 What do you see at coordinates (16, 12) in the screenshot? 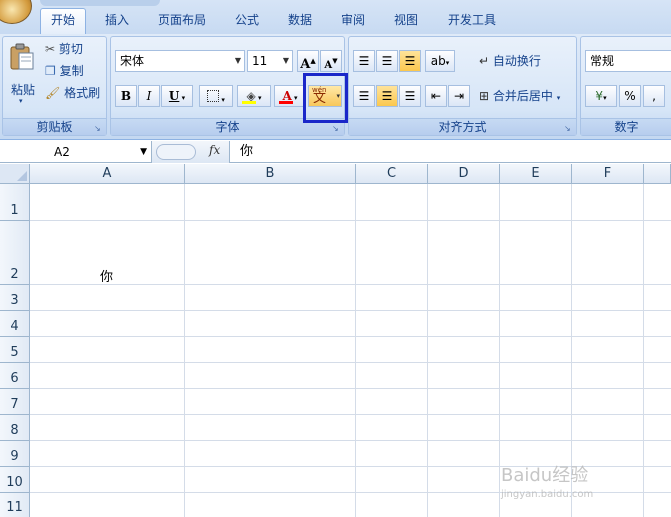
I see `office-button` at bounding box center [16, 12].